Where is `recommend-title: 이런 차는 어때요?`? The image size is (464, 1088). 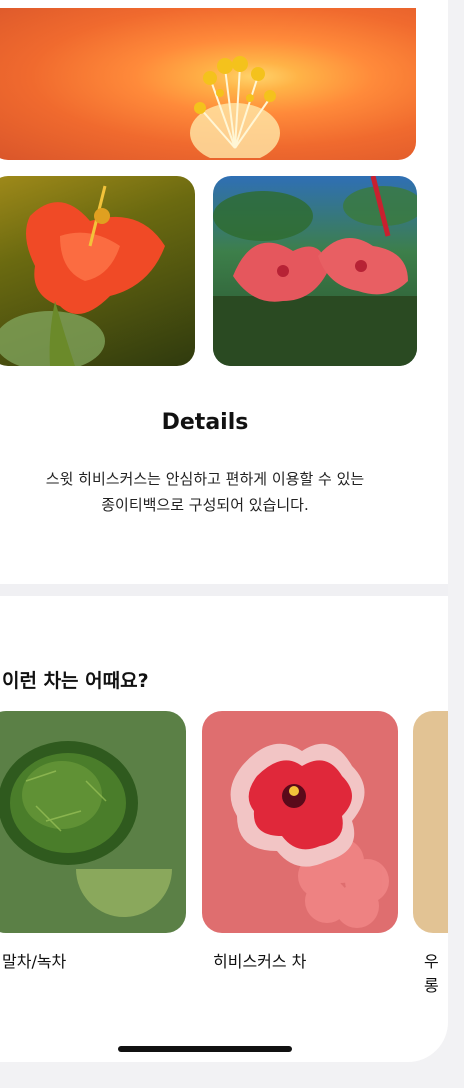 recommend-title: 이런 차는 어때요? is located at coordinates (75, 681).